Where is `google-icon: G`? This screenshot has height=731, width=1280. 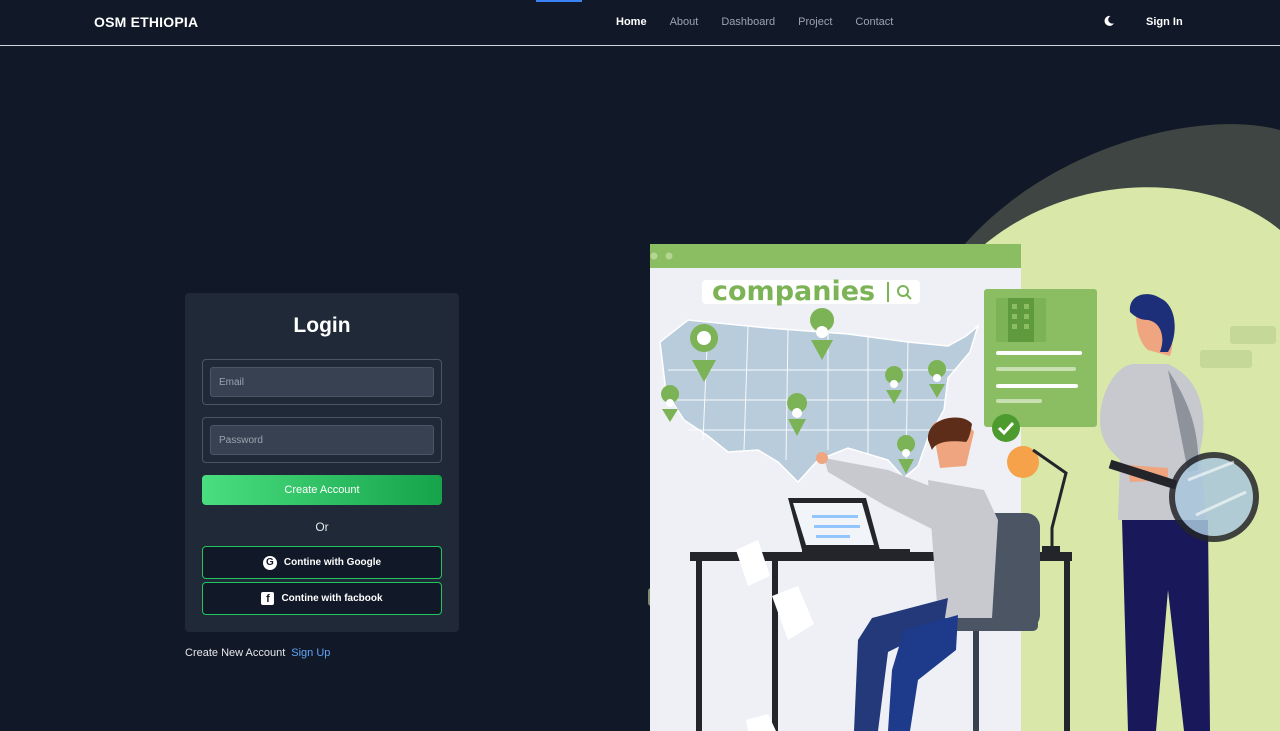
google-icon: G is located at coordinates (269, 562).